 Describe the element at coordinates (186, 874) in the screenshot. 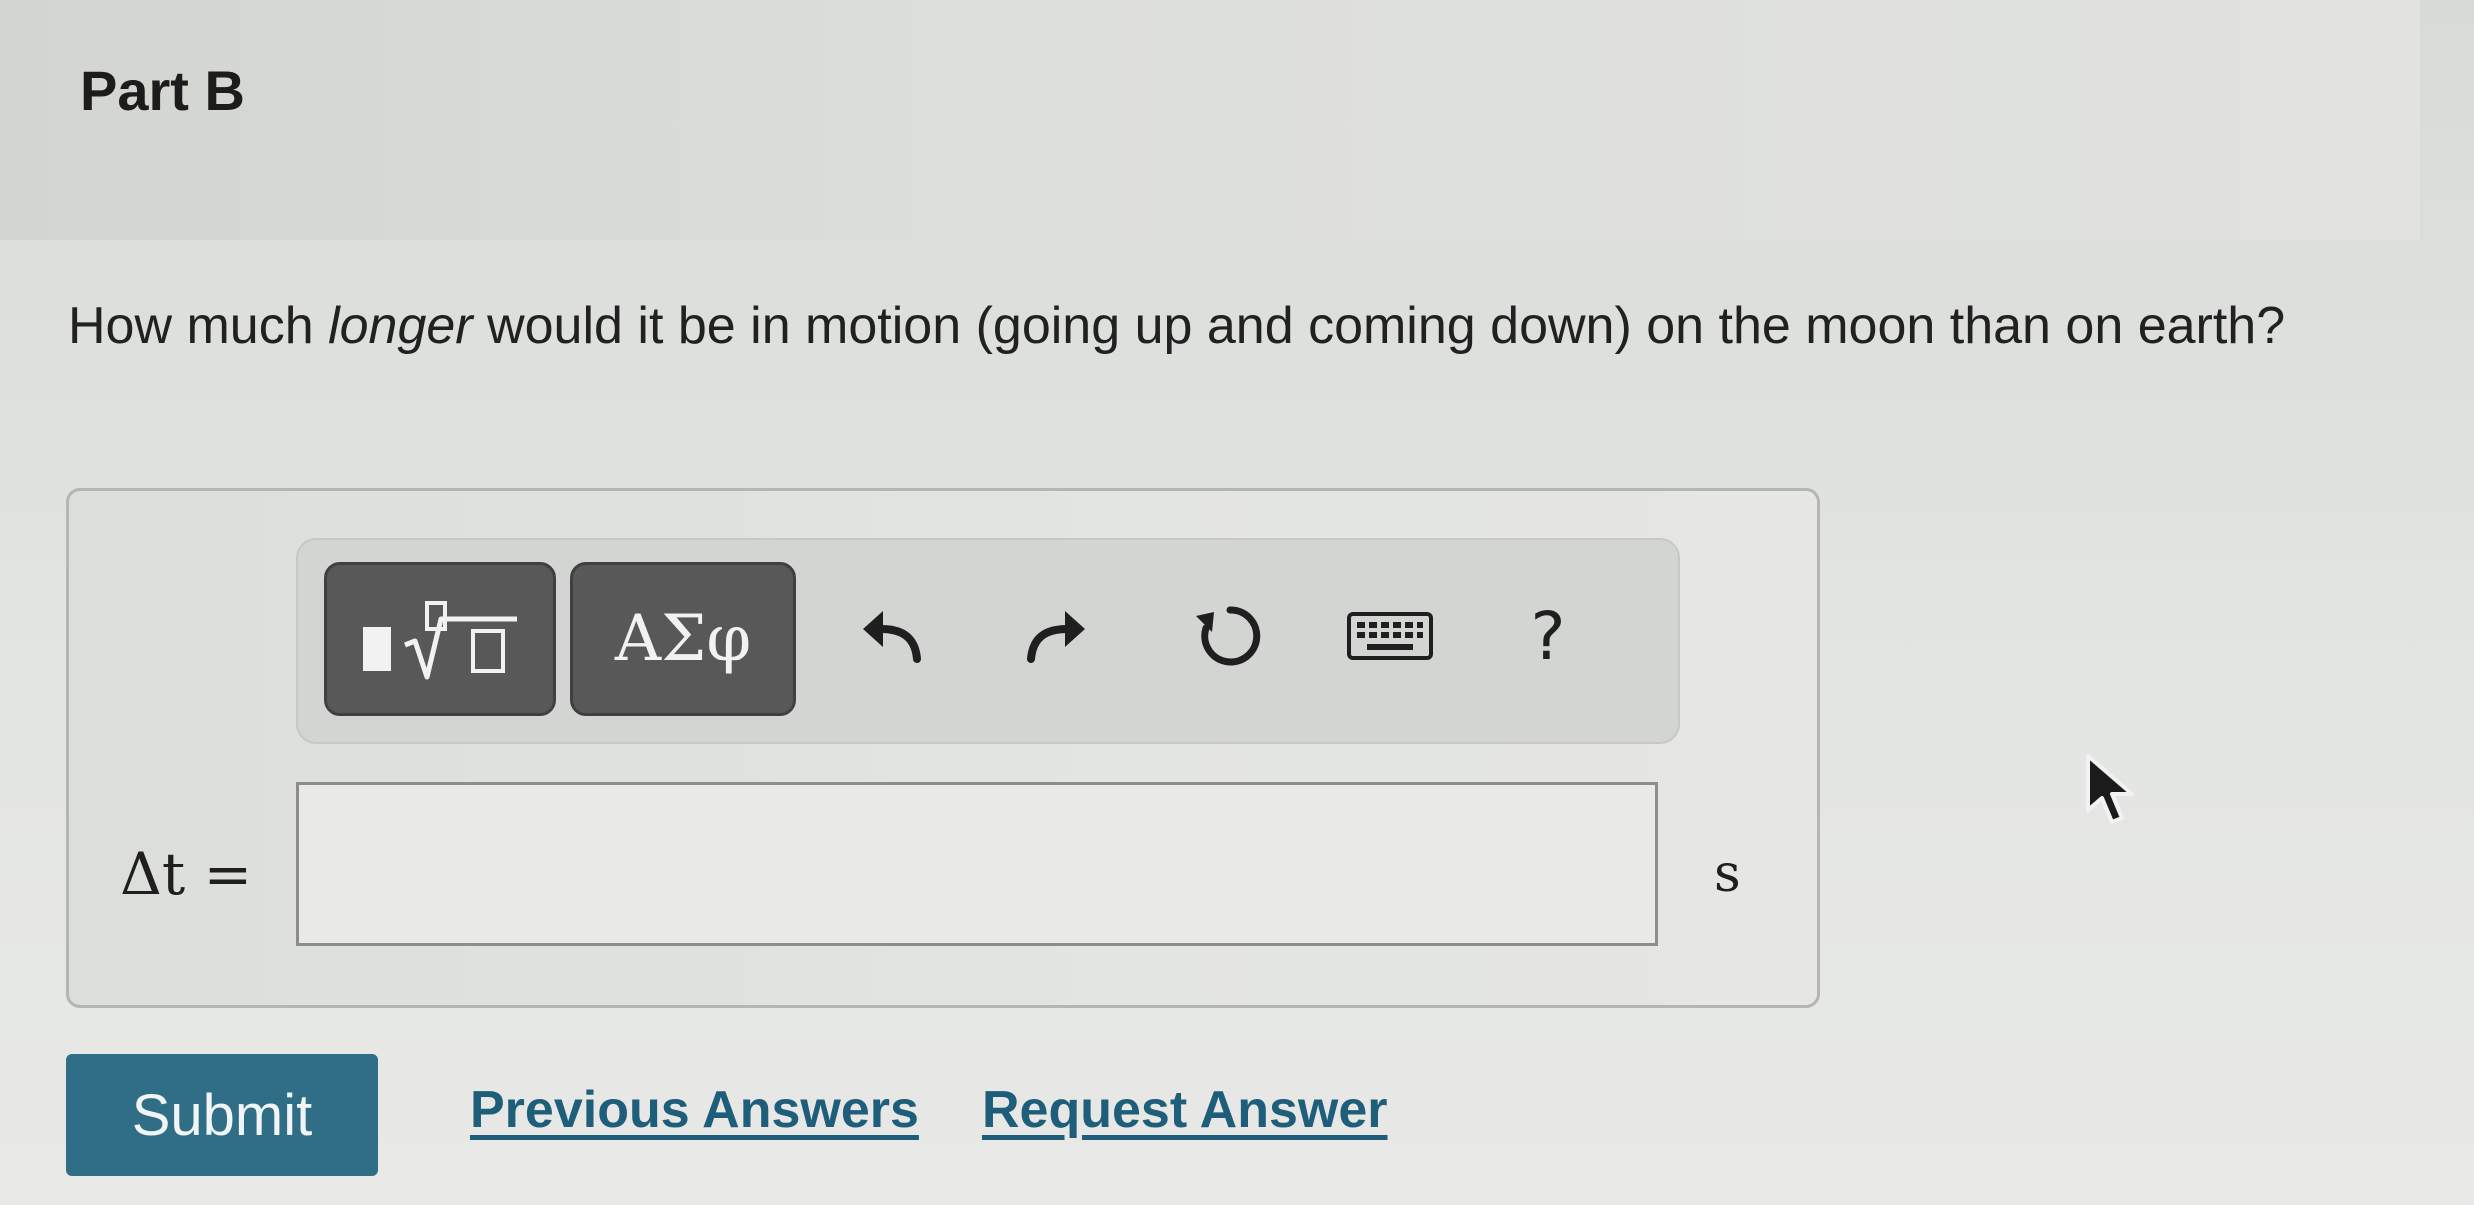

I see `answer-variable-label: Δt =` at that location.